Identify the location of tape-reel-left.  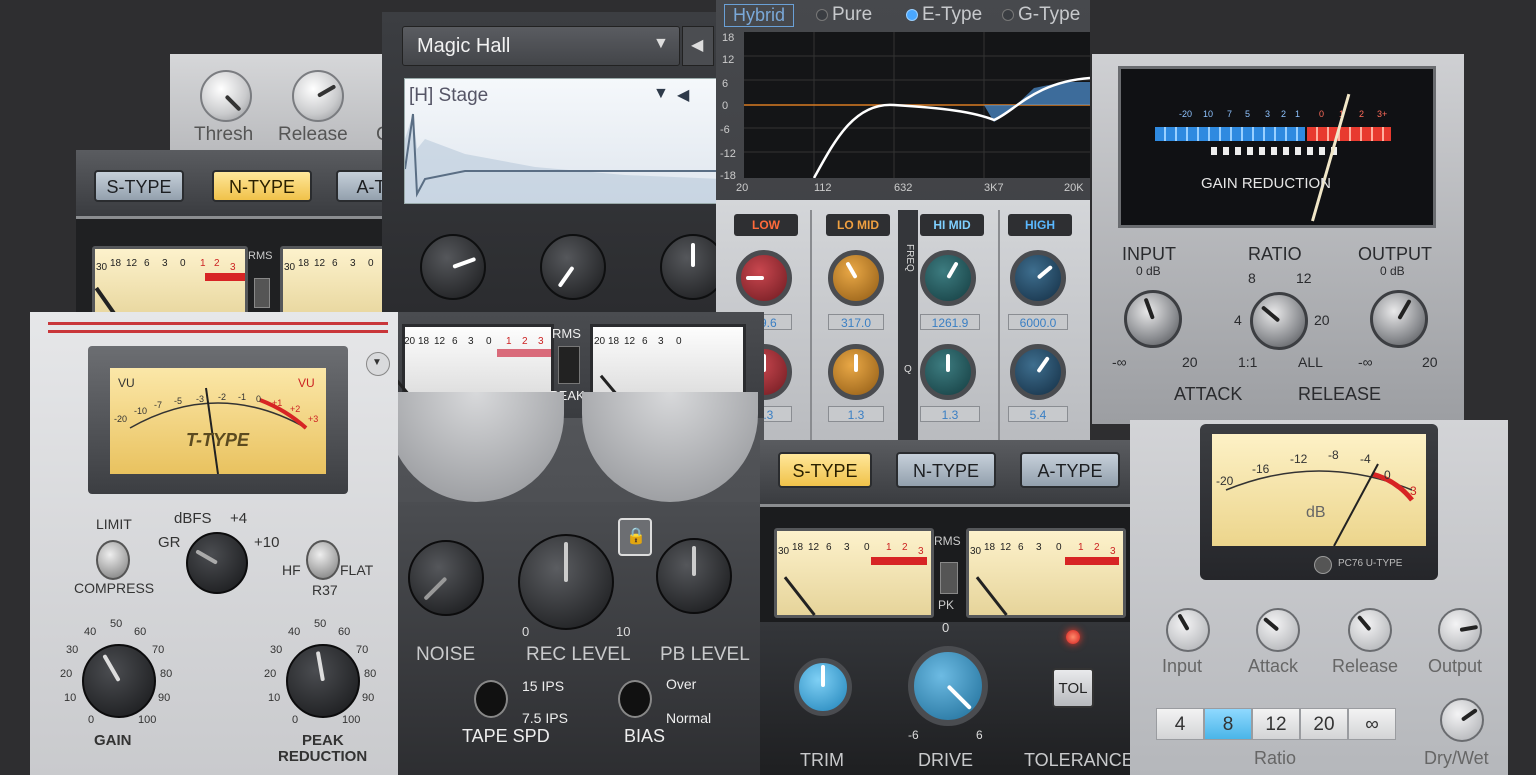
(481, 447).